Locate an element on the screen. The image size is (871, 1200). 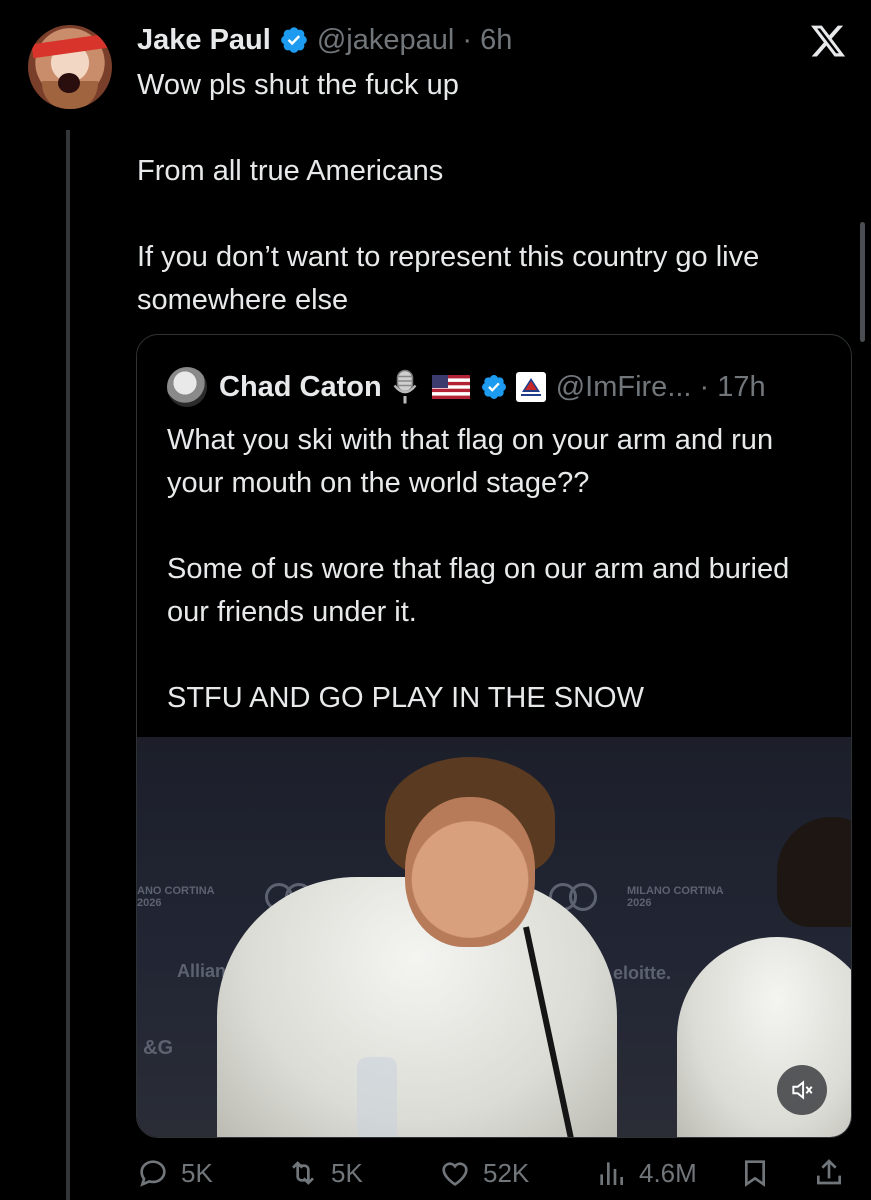
reply-button: 5K is located at coordinates (175, 1173).